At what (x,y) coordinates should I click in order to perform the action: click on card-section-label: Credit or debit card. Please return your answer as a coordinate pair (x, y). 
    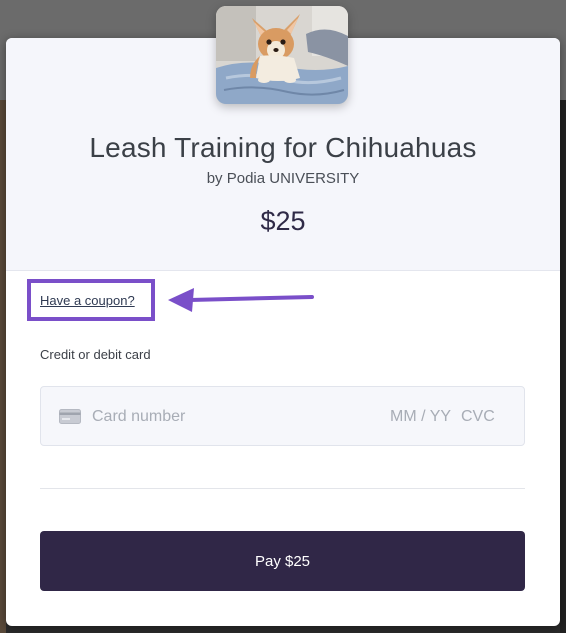
    Looking at the image, I should click on (95, 354).